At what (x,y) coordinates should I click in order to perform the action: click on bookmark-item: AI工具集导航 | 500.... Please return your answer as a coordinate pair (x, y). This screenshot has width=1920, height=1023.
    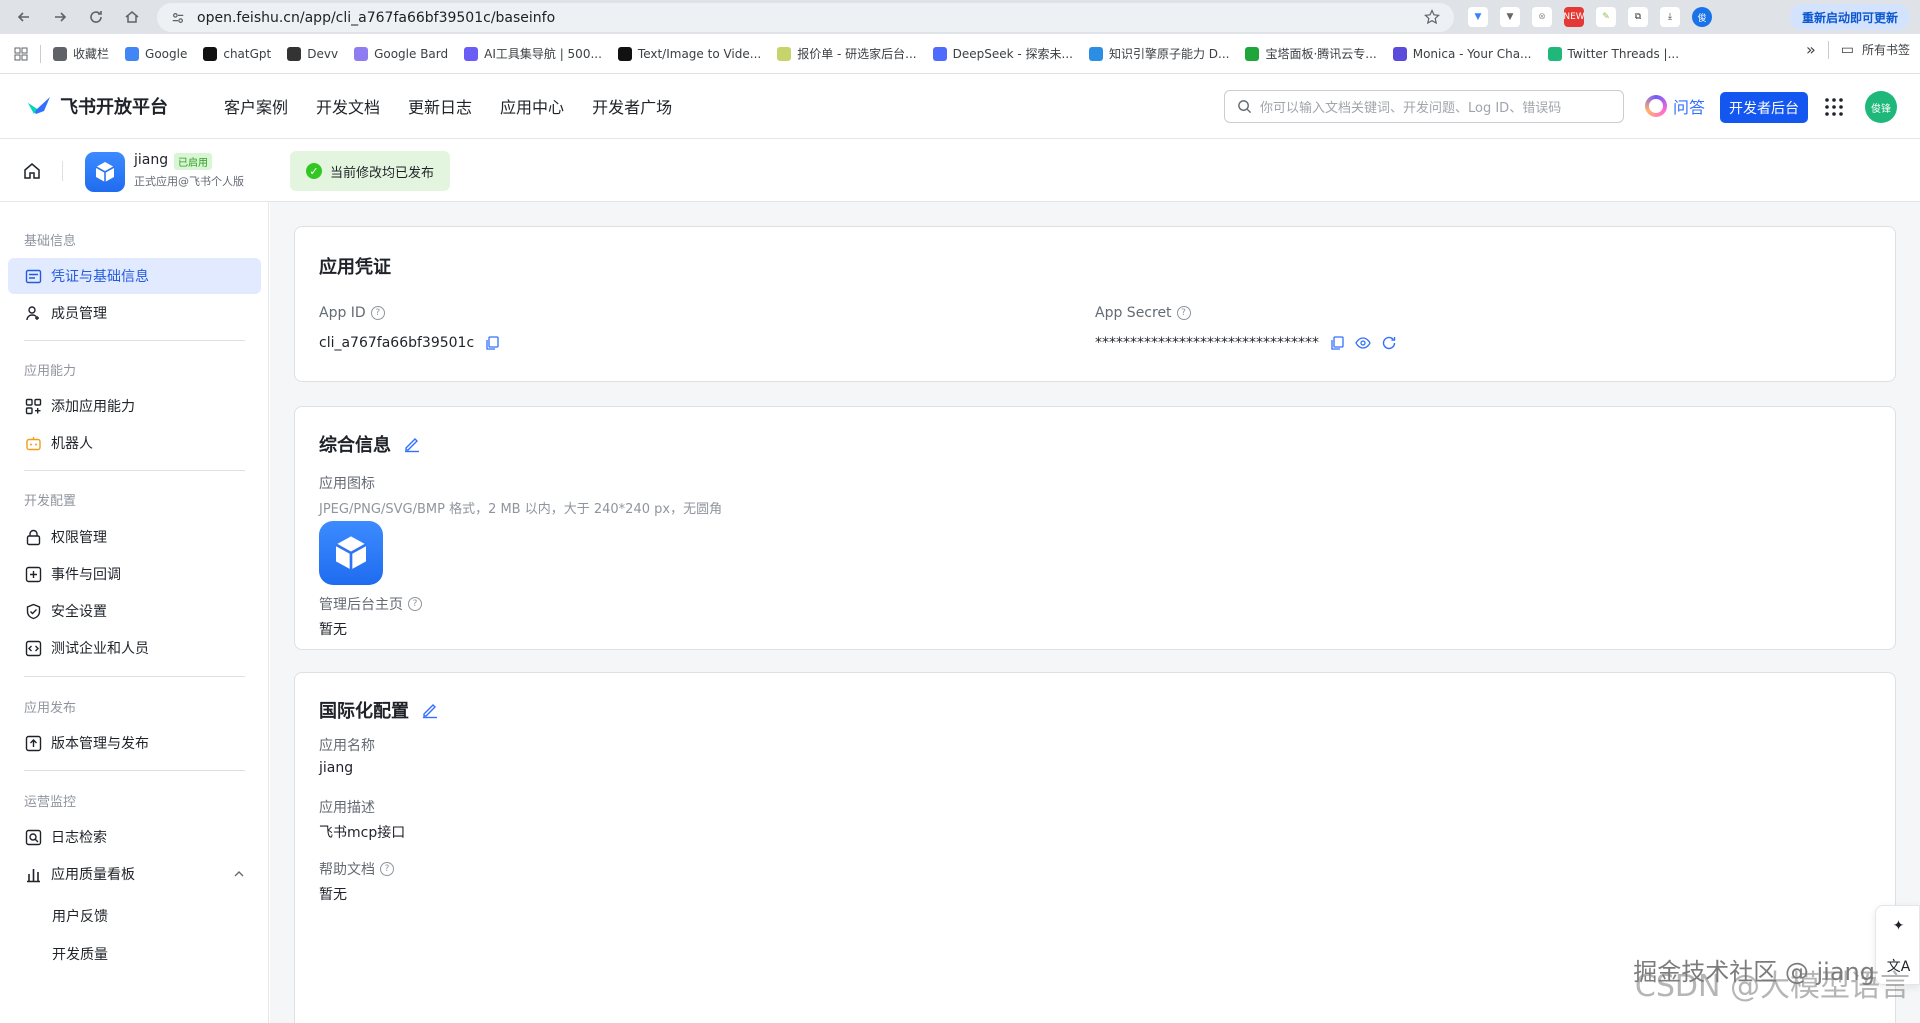
    Looking at the image, I should click on (533, 54).